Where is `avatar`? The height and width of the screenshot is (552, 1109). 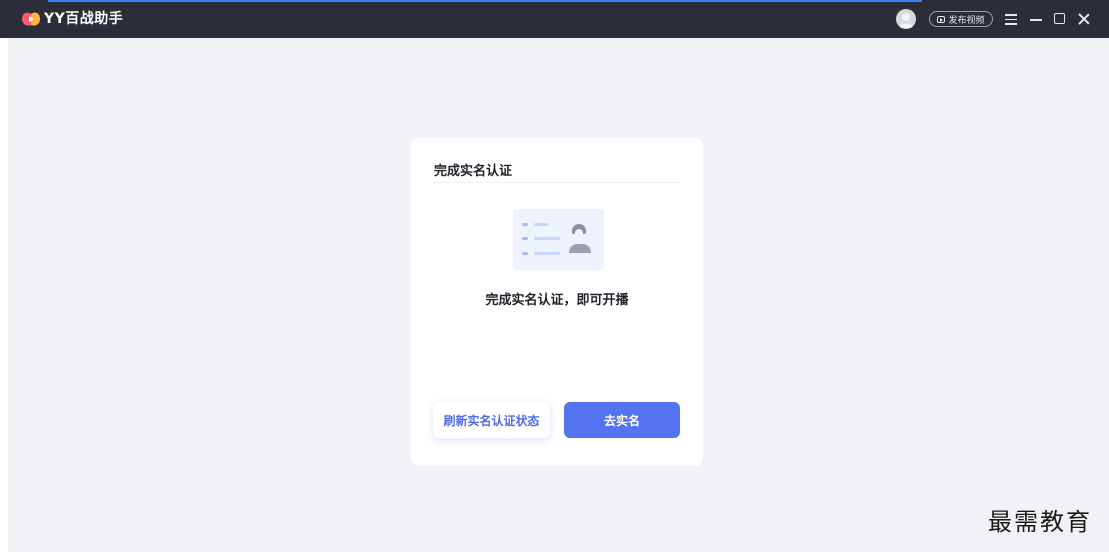
avatar is located at coordinates (906, 19).